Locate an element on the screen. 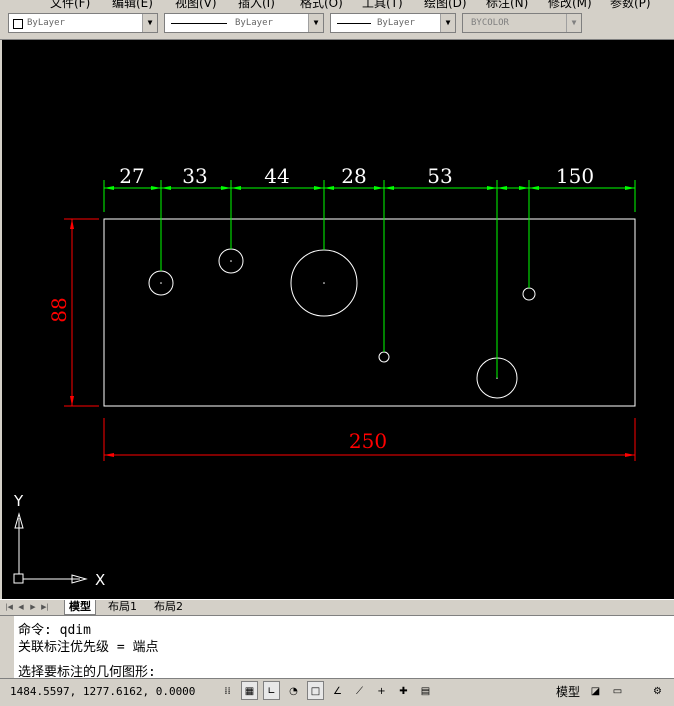  linetype-dropdown: ByLayer ▼ is located at coordinates (244, 23).